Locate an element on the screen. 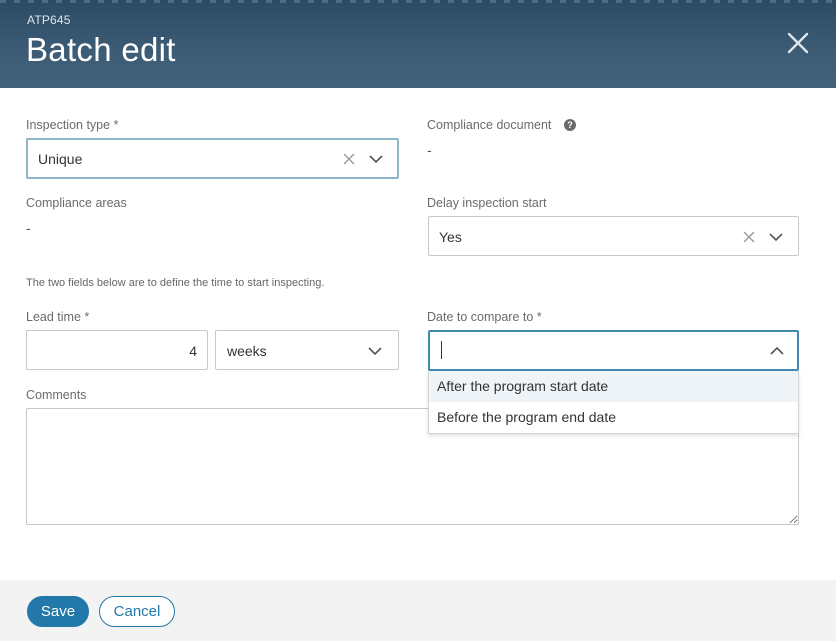 Image resolution: width=836 pixels, height=641 pixels. cancel-button: Cancel is located at coordinates (137, 611).